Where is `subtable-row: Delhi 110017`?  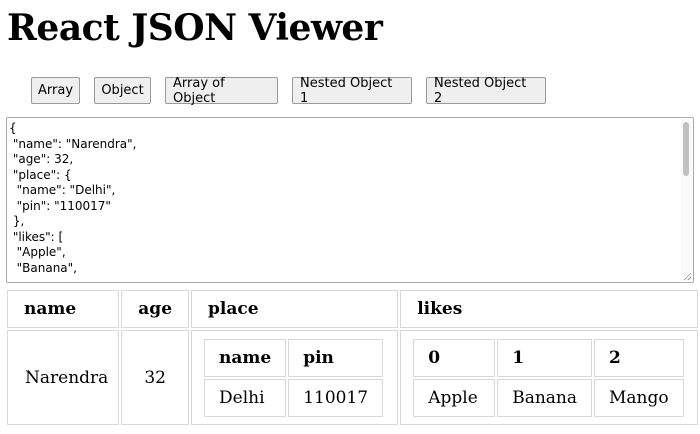
subtable-row: Delhi 110017 is located at coordinates (294, 397).